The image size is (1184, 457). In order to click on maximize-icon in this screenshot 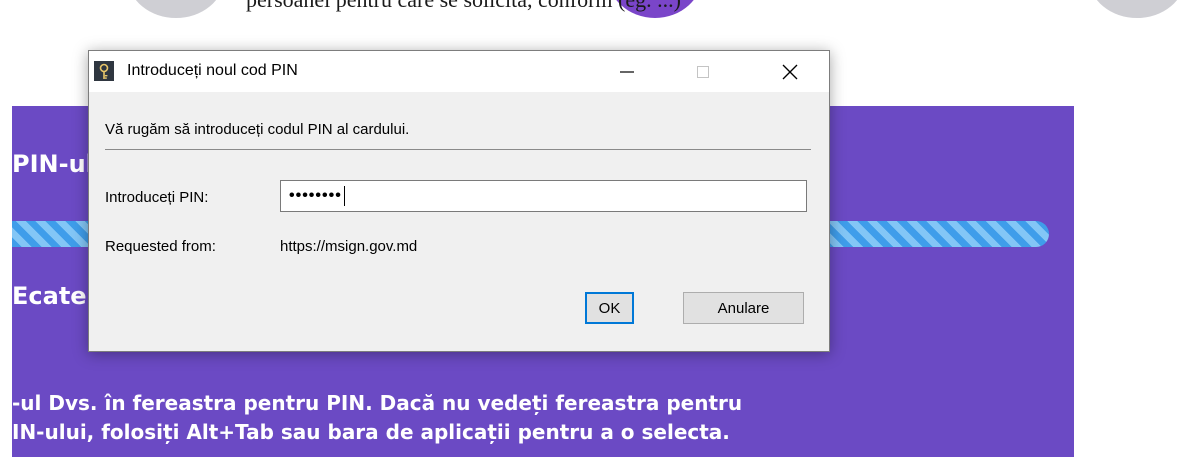, I will do `click(703, 71)`.